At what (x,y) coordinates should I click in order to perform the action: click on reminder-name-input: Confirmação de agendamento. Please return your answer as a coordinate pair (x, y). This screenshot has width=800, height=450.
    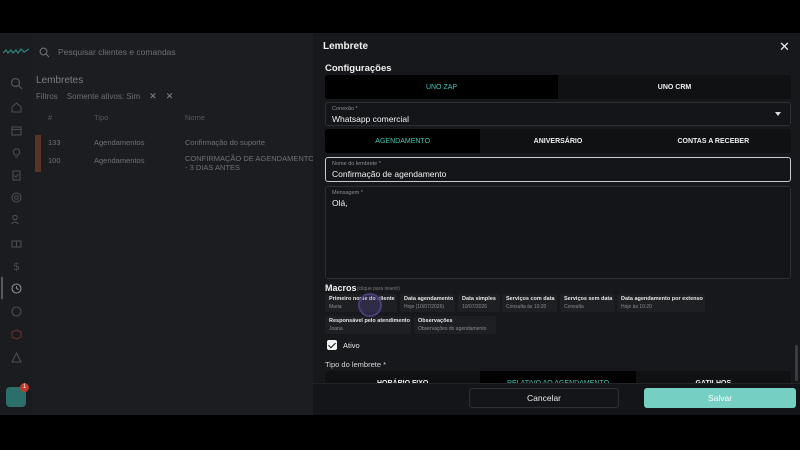
    Looking at the image, I should click on (389, 174).